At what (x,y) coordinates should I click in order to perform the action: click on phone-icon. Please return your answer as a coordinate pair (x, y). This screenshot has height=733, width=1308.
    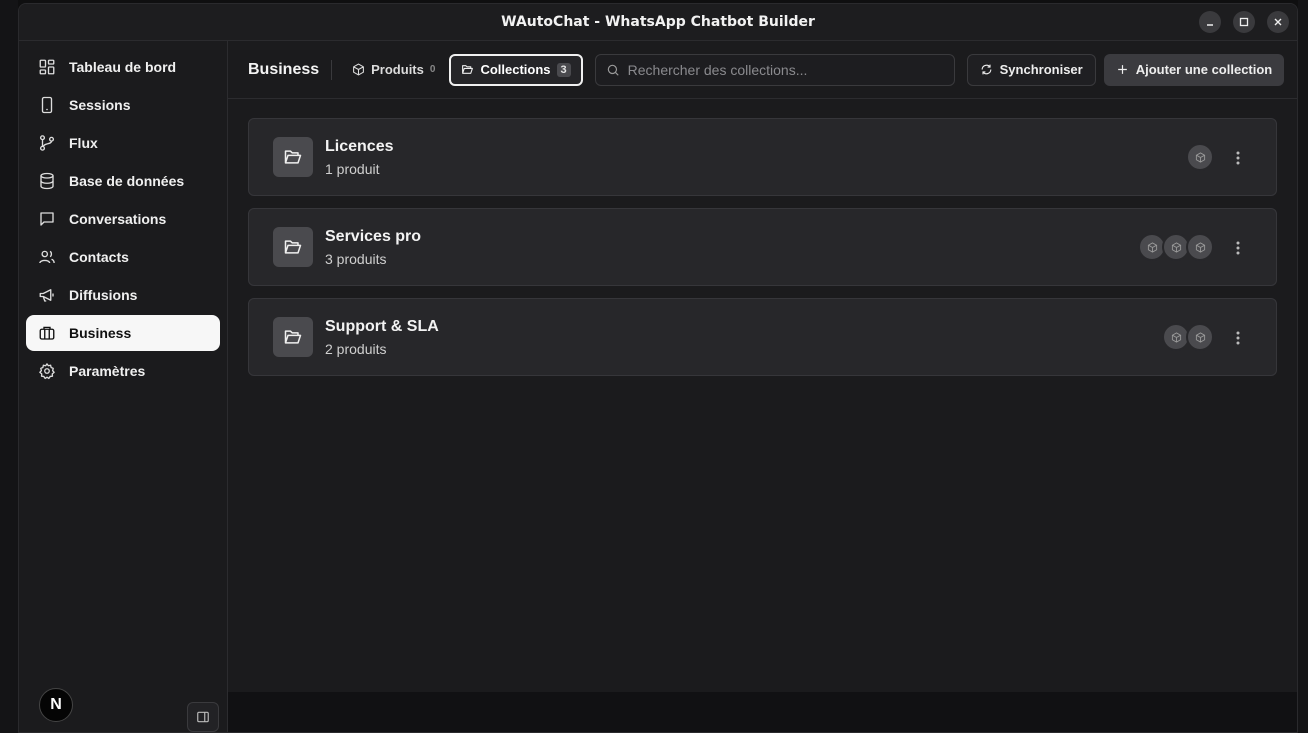
    Looking at the image, I should click on (47, 105).